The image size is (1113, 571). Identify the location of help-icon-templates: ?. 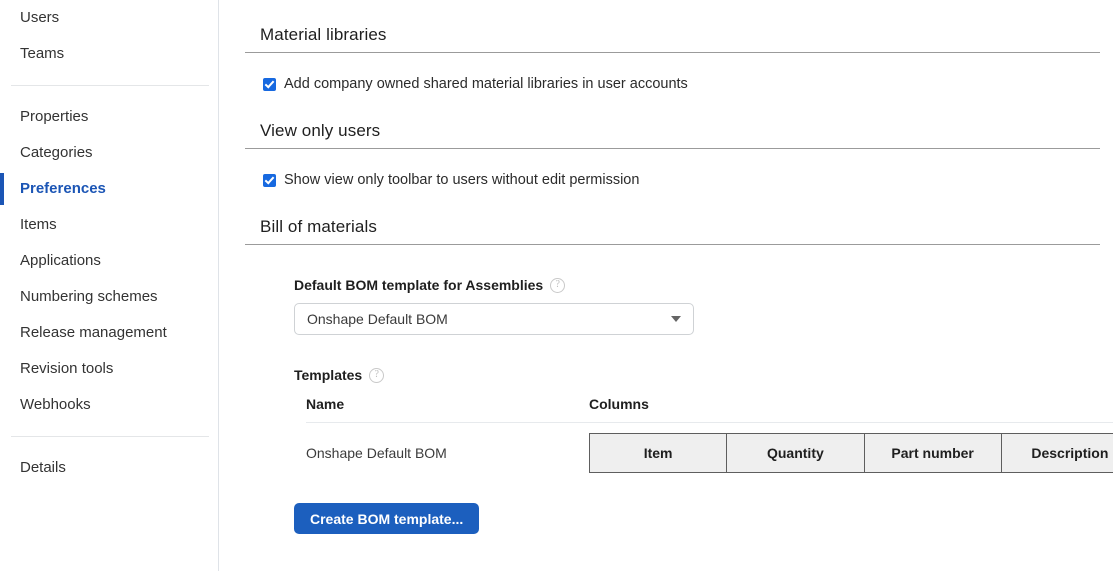
(377, 375).